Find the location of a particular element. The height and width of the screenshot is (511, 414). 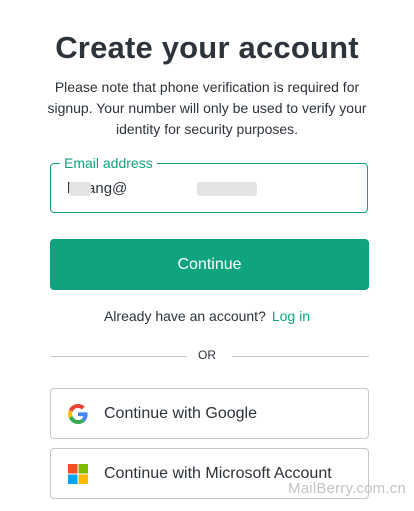

google-signin-label: Continue with Google is located at coordinates (180, 413).